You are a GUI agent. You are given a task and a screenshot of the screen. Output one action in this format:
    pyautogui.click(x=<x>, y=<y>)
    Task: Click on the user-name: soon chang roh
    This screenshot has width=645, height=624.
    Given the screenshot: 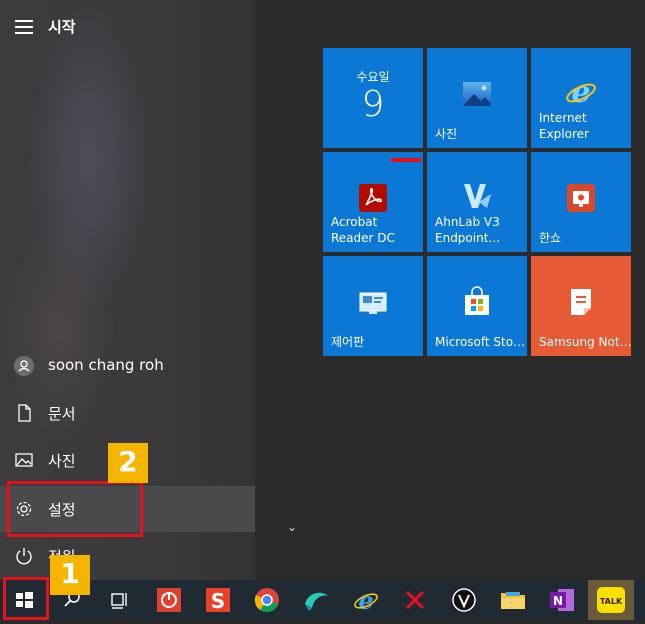 What is the action you would take?
    pyautogui.click(x=106, y=365)
    